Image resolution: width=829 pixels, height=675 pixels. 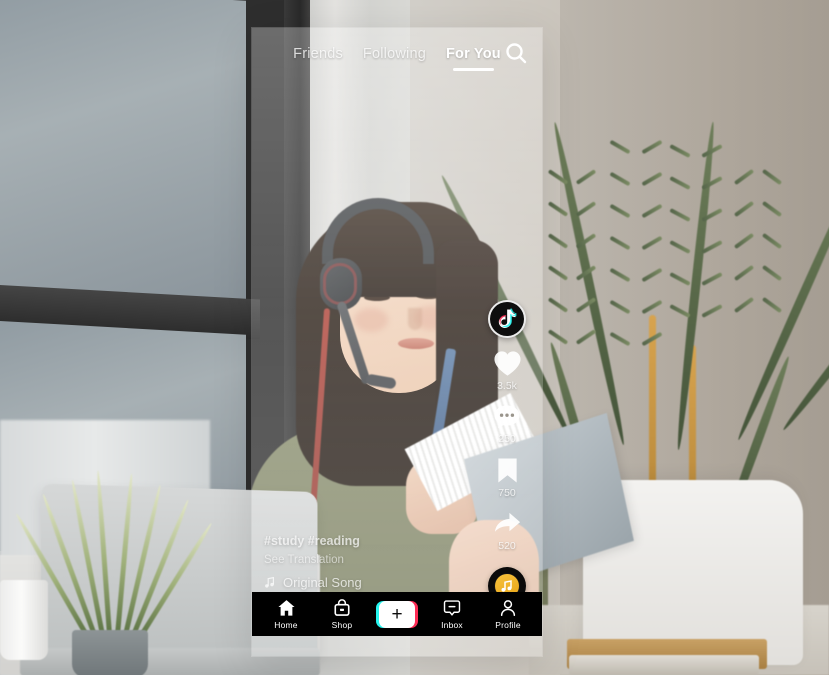 I want to click on tiktok-note-logo-icon, so click(x=507, y=319).